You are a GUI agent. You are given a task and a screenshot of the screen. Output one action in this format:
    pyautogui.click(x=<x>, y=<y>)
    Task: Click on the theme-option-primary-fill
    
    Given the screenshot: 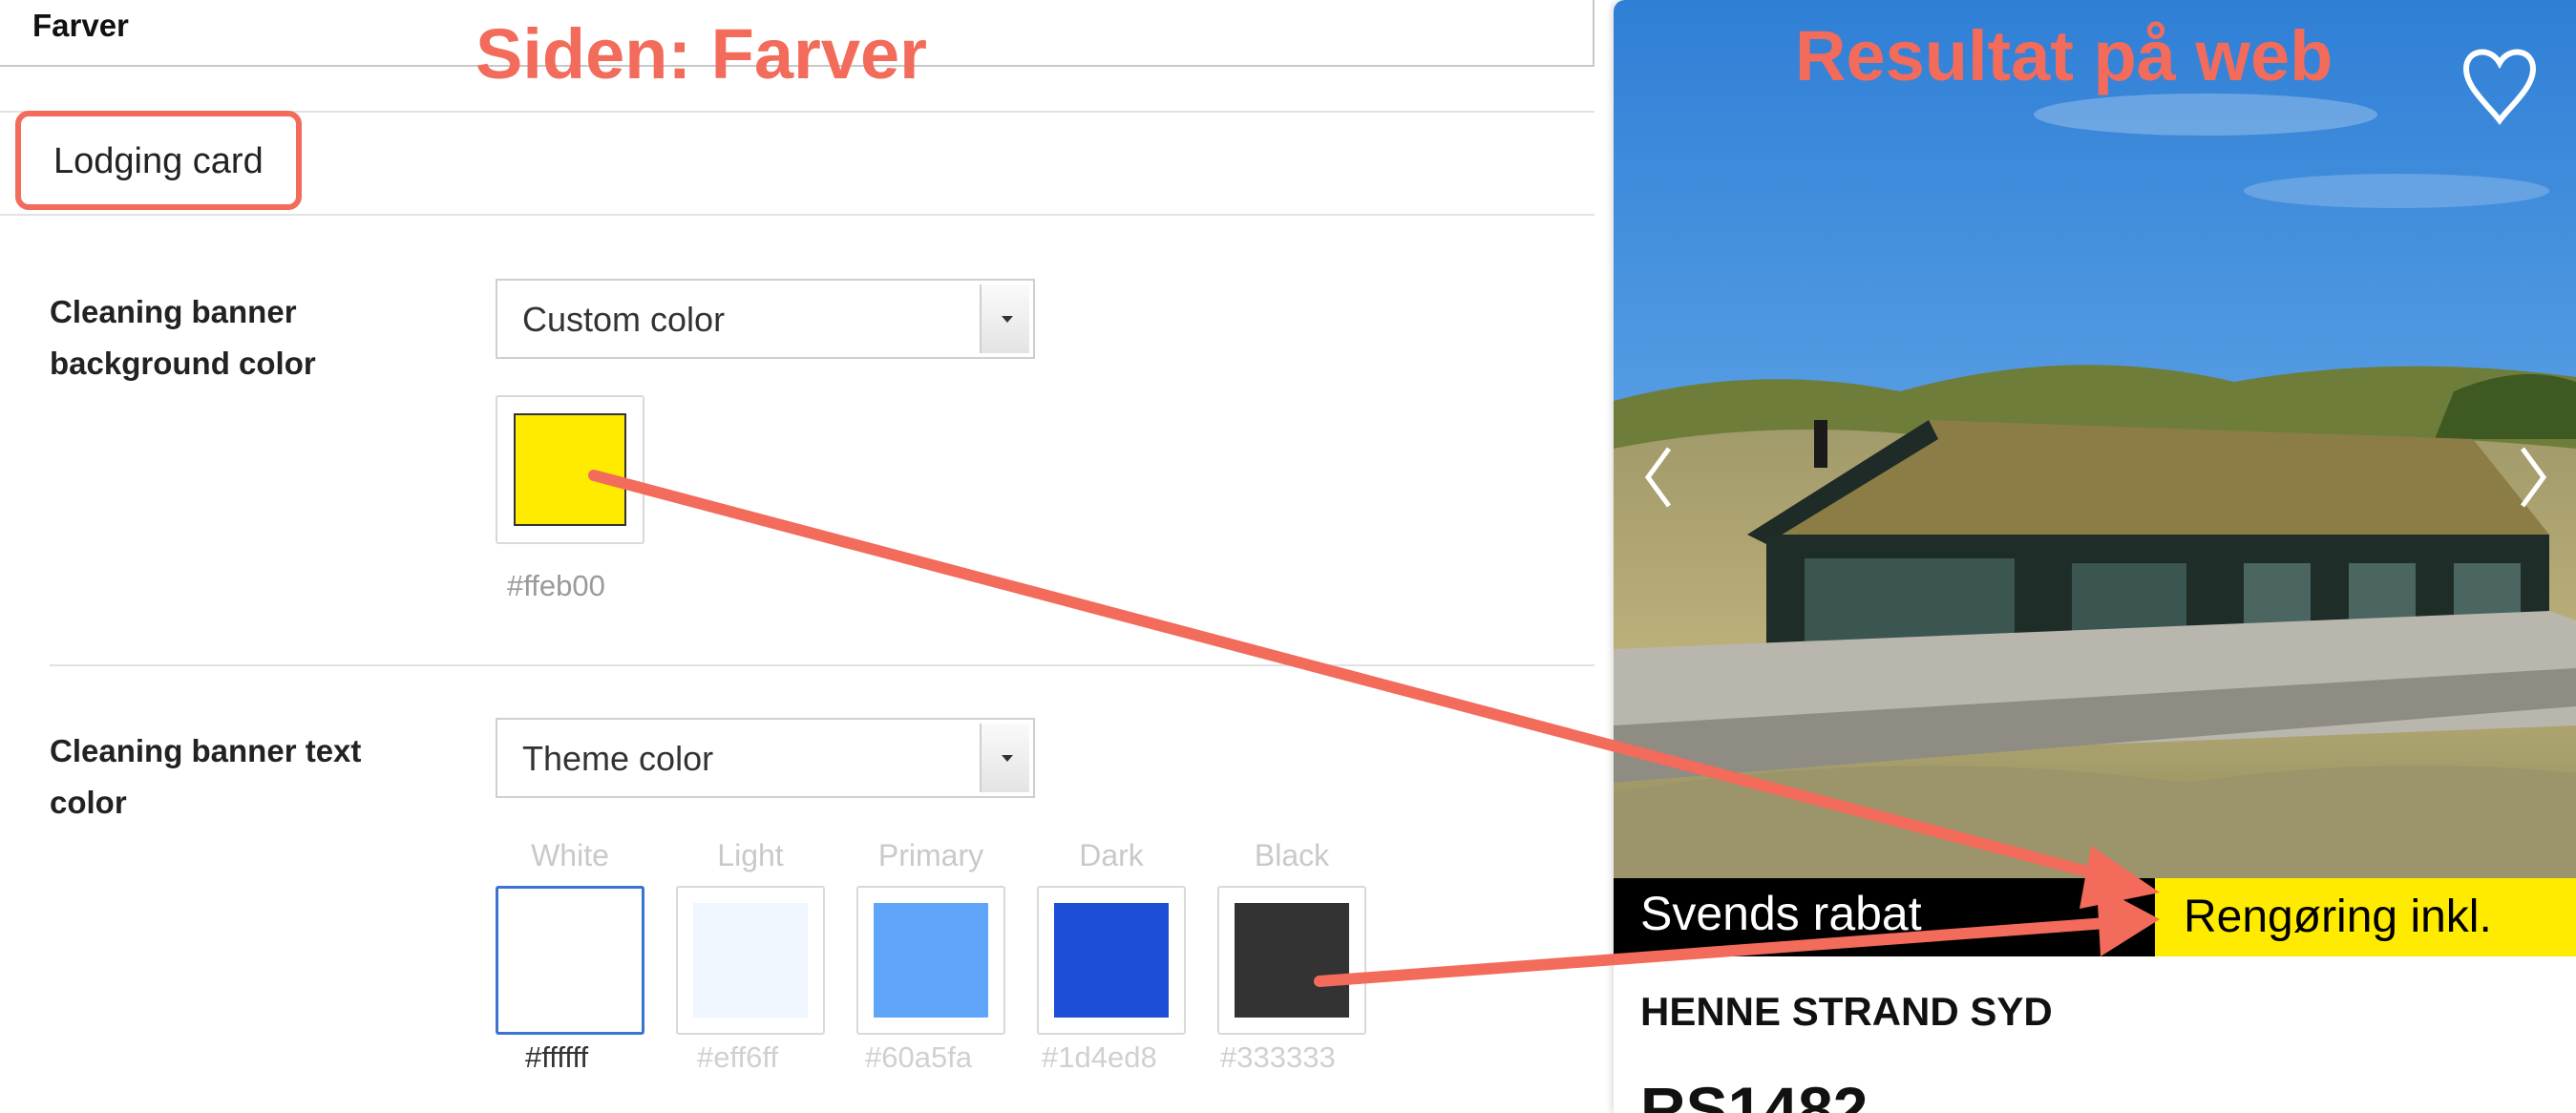 What is the action you would take?
    pyautogui.click(x=931, y=961)
    